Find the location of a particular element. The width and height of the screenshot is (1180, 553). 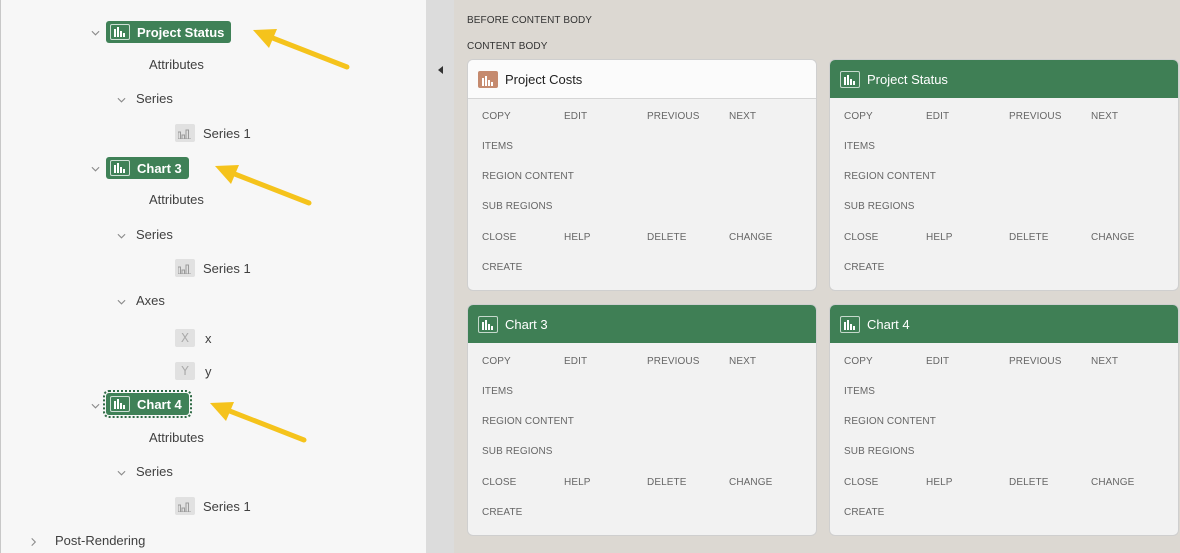

region-title: Chart 3 is located at coordinates (526, 324).